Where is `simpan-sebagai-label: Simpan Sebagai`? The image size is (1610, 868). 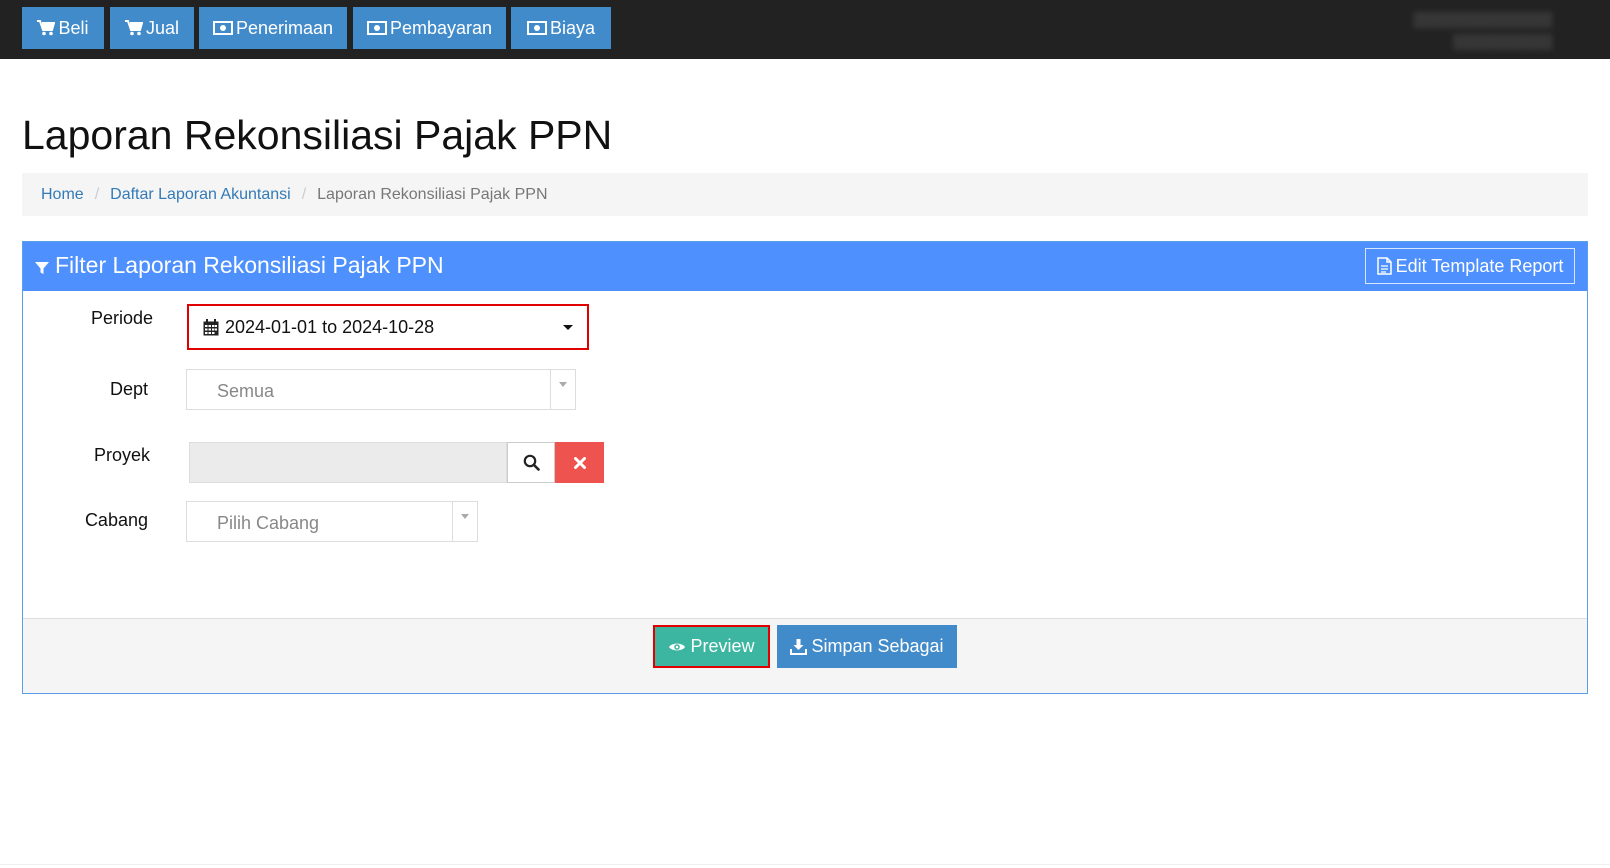 simpan-sebagai-label: Simpan Sebagai is located at coordinates (877, 646).